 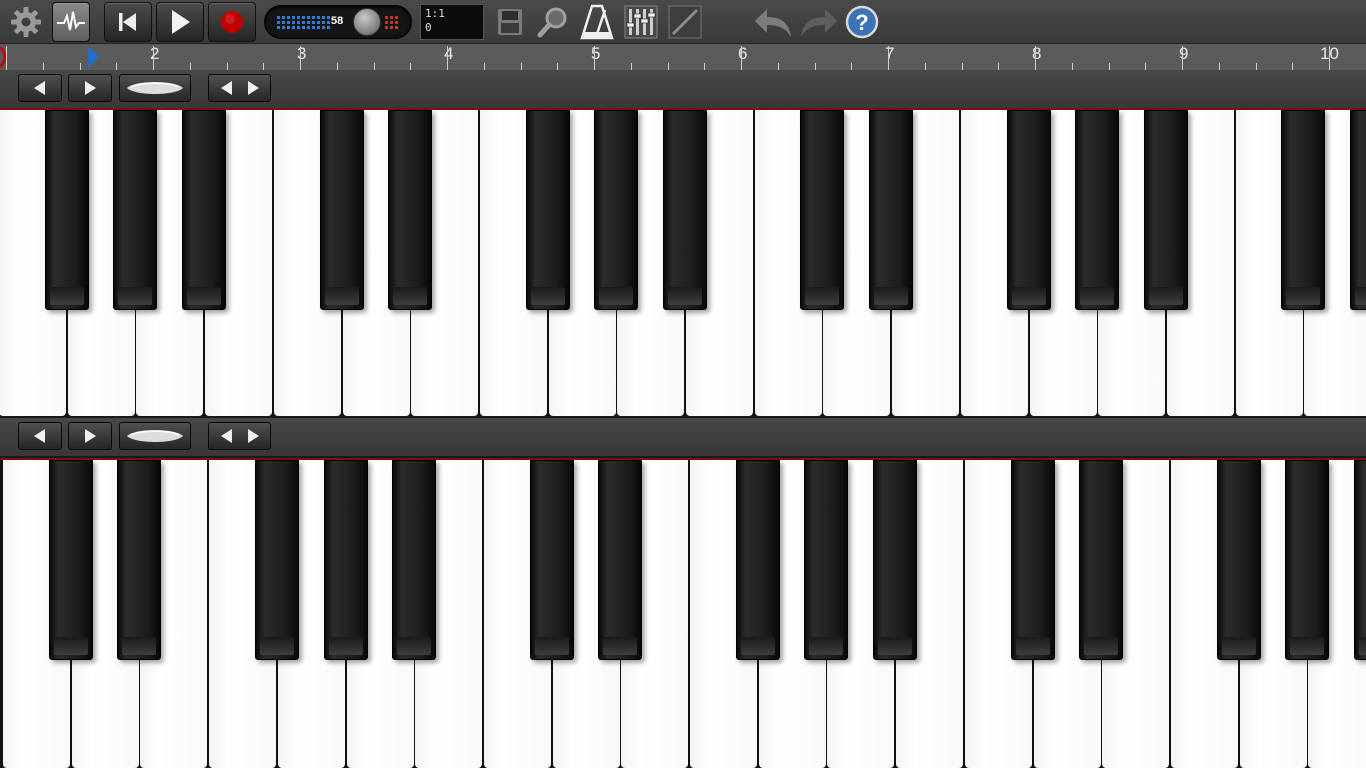 I want to click on tempo-slider: 58, so click(x=338, y=22).